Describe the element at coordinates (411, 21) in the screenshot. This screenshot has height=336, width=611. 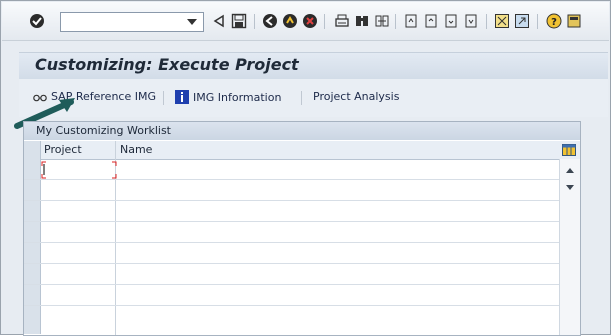
I see `first-page-icon` at that location.